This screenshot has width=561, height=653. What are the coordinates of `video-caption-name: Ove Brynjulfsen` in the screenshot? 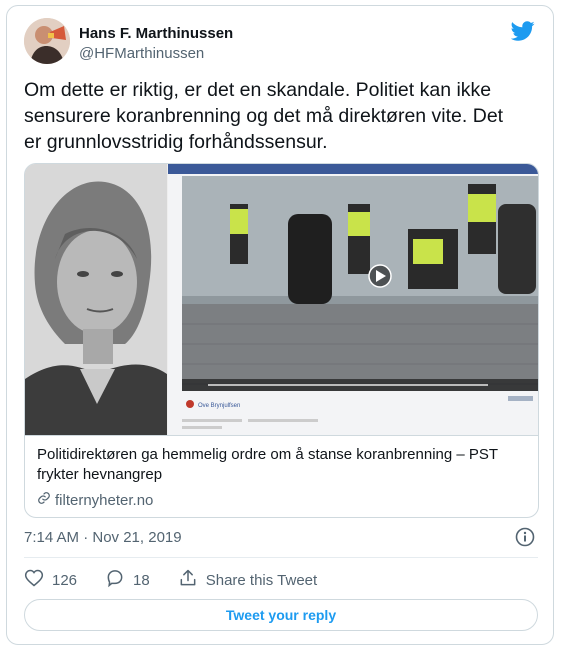 It's located at (219, 406).